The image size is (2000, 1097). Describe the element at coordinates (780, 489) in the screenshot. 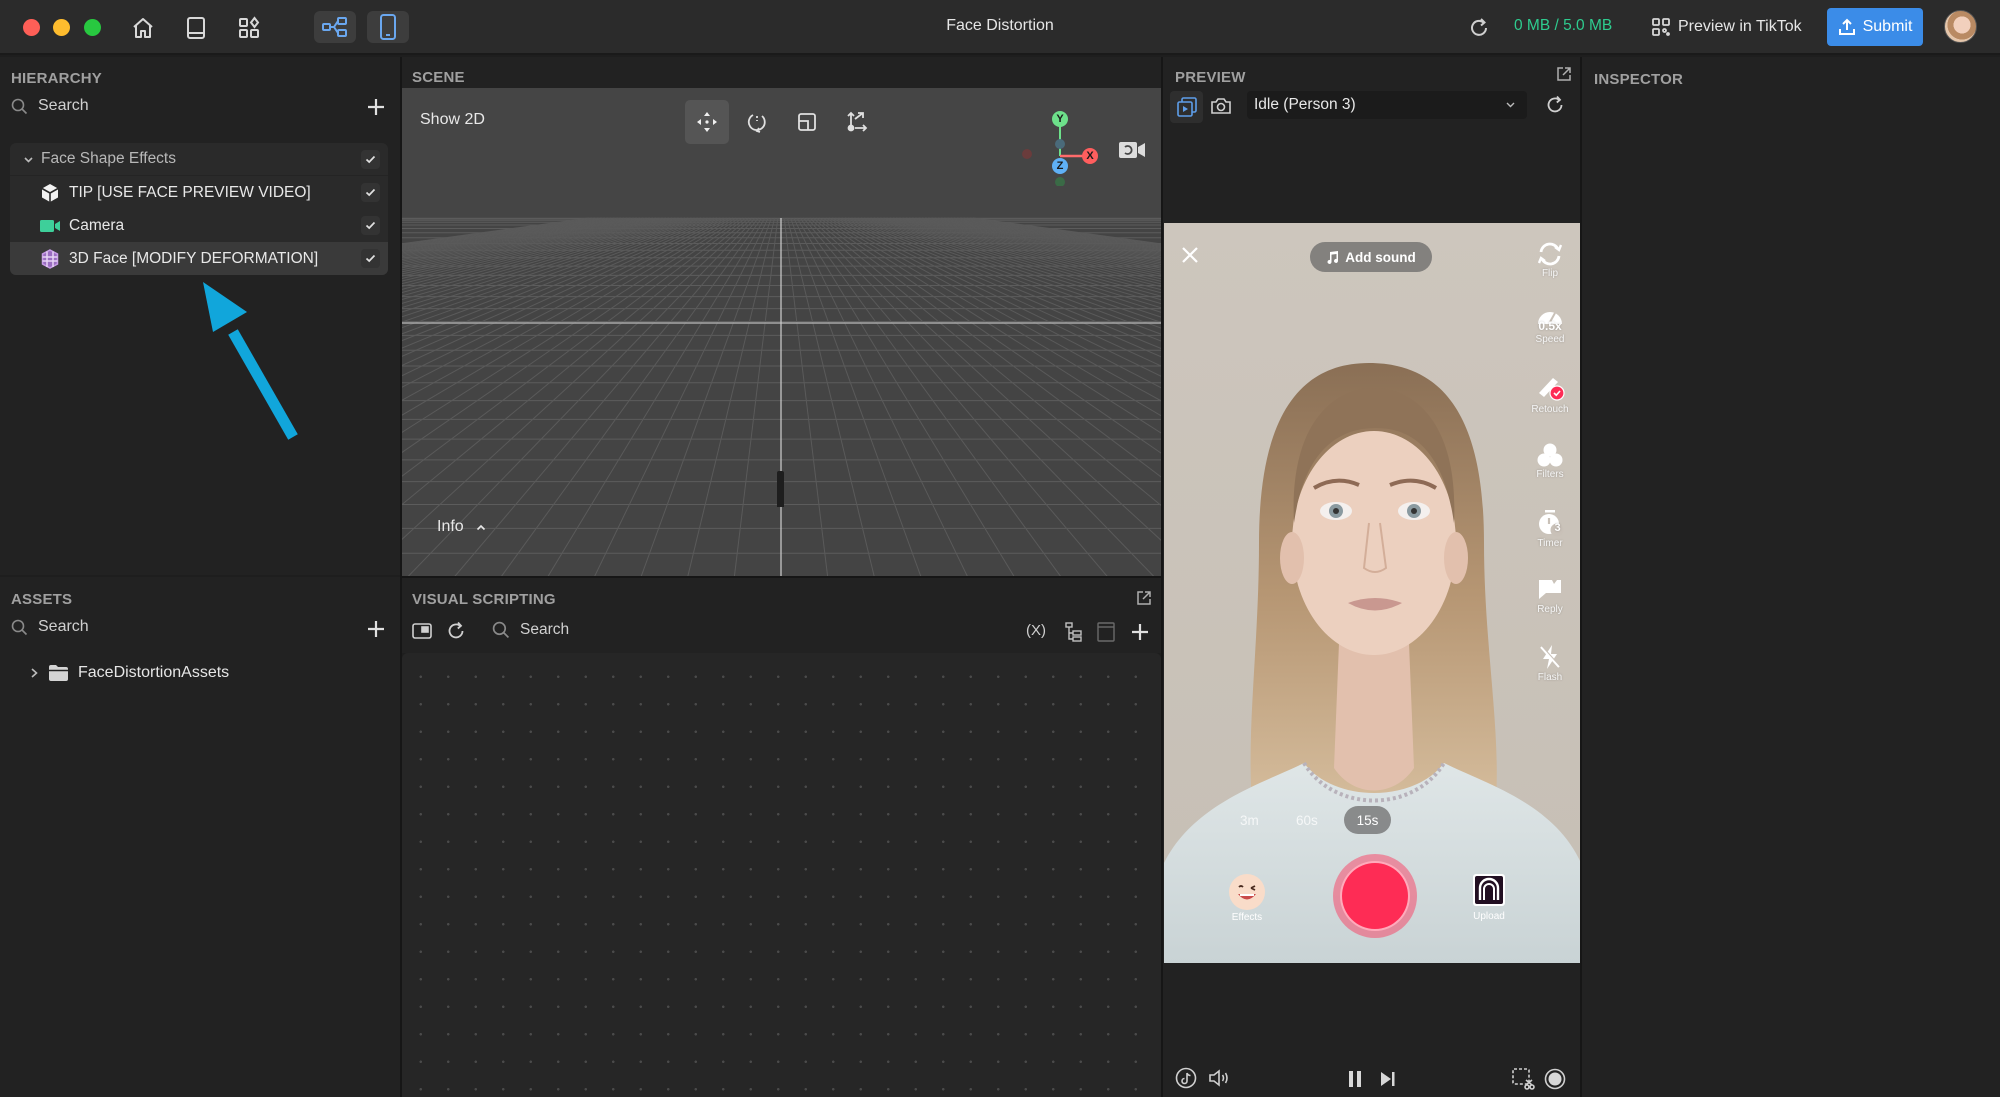

I see `scene-figure` at that location.